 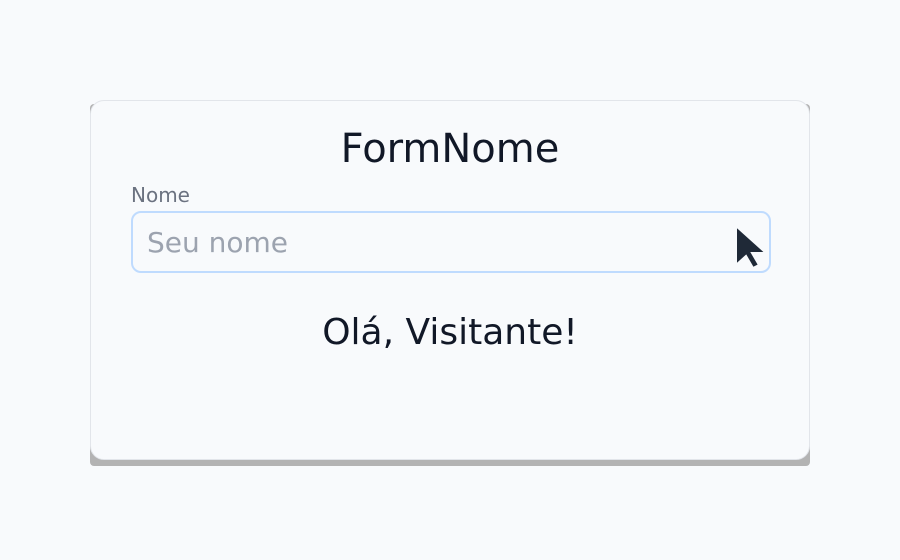 What do you see at coordinates (160, 195) in the screenshot?
I see `name-field-label: Nome` at bounding box center [160, 195].